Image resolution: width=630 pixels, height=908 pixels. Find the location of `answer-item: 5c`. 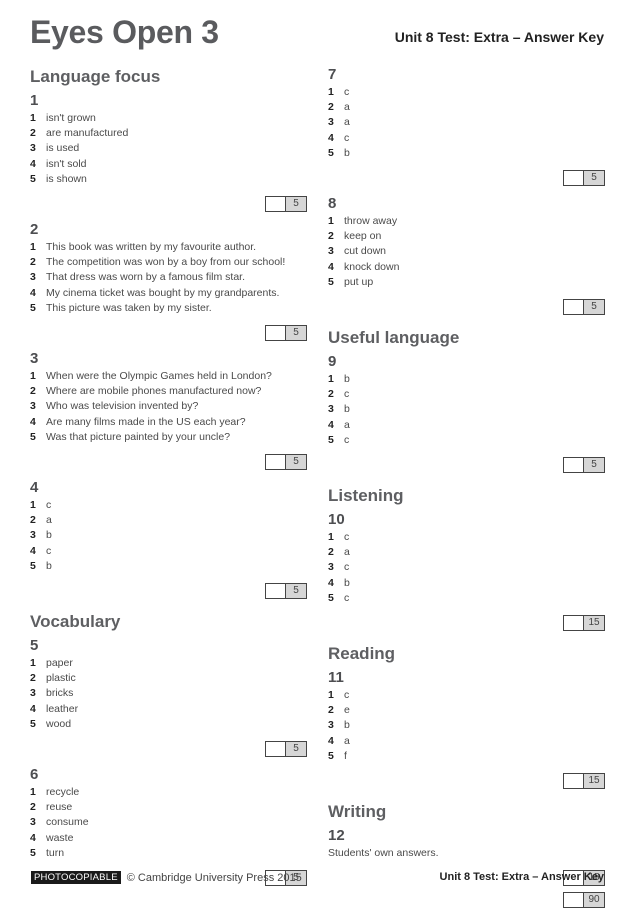

answer-item: 5c is located at coordinates (468, 440).